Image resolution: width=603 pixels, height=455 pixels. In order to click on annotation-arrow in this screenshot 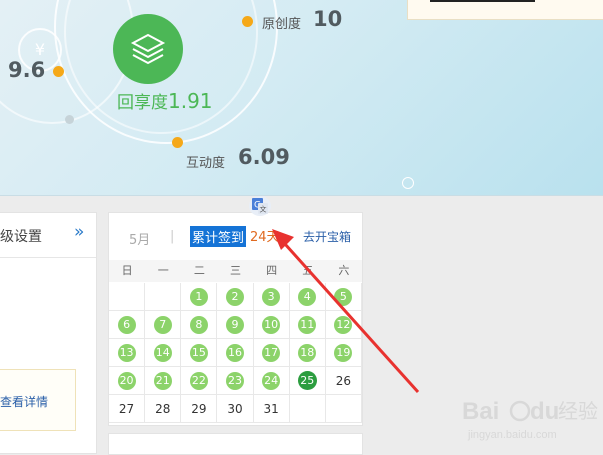, I will do `click(346, 311)`.